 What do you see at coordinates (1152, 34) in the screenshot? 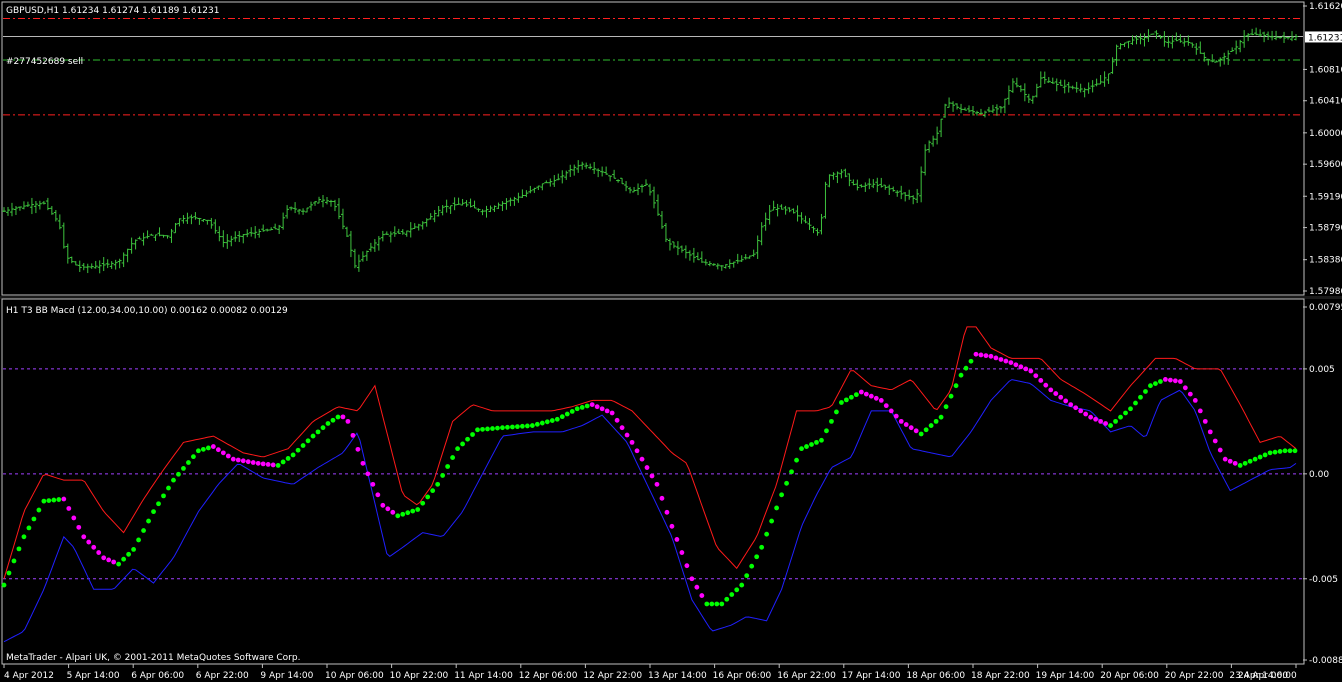
I see `ohlc-bar` at bounding box center [1152, 34].